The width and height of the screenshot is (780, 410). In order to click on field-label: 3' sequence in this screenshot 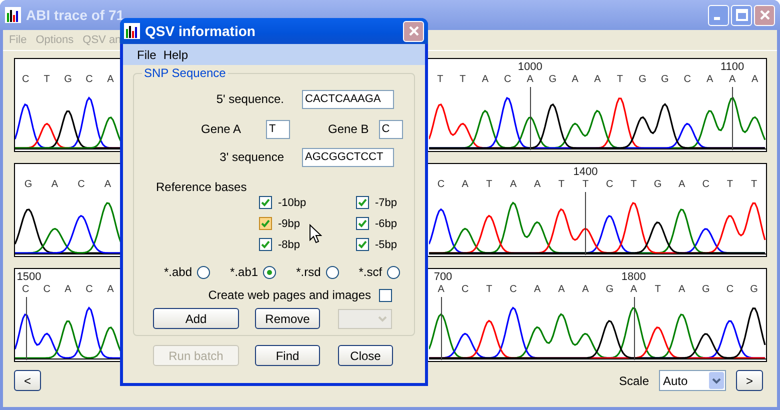, I will do `click(252, 157)`.